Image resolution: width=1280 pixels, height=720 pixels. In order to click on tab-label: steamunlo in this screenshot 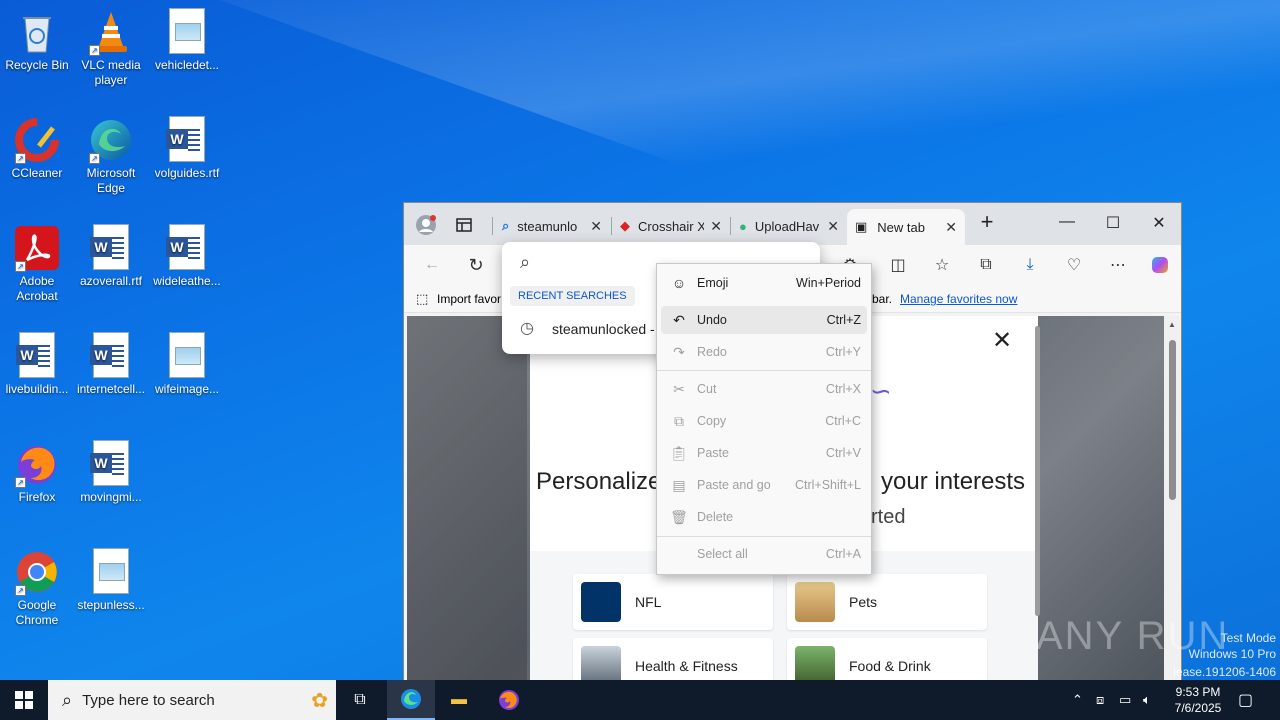, I will do `click(547, 226)`.